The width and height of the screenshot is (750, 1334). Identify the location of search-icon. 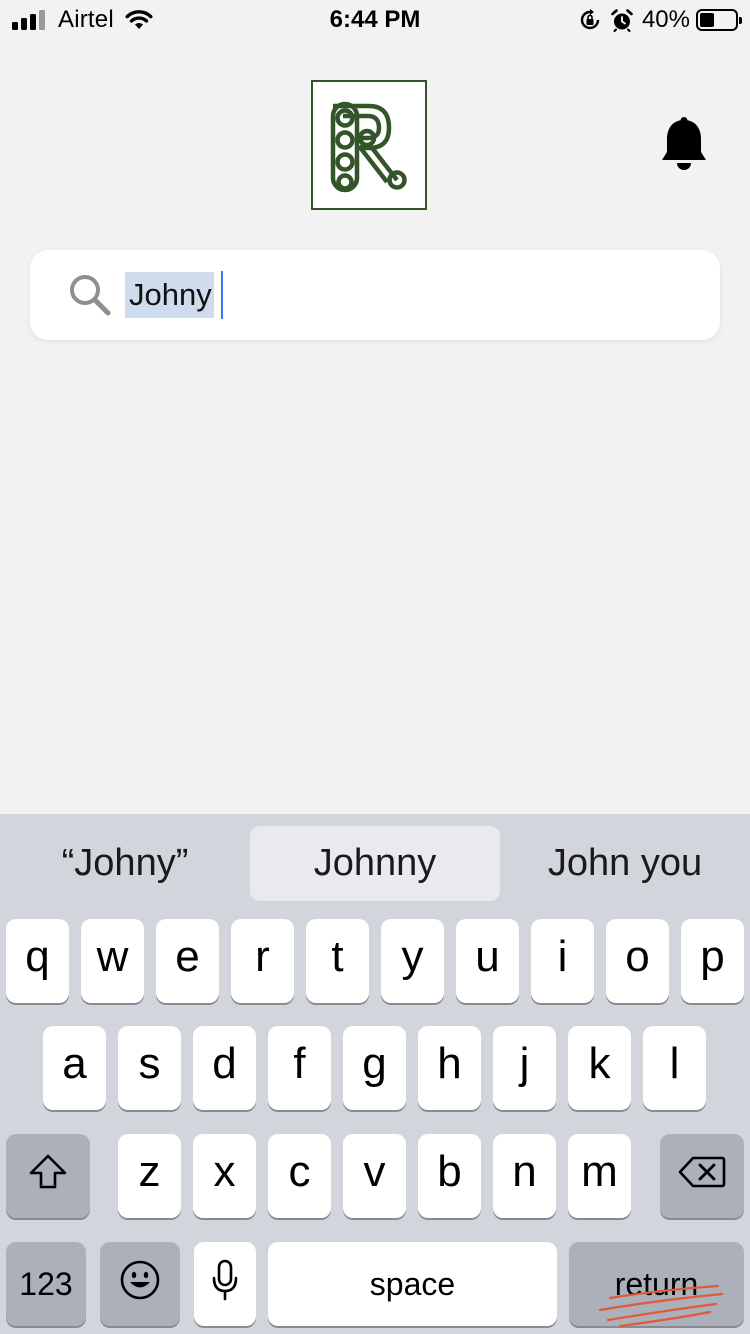
(90, 295).